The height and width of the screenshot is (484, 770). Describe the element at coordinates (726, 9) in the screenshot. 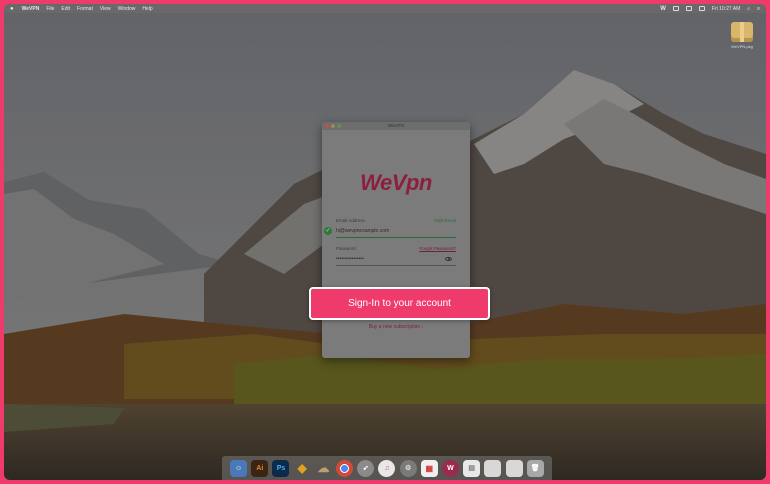

I see `menu-clock: Fri 10:27 AM` at that location.